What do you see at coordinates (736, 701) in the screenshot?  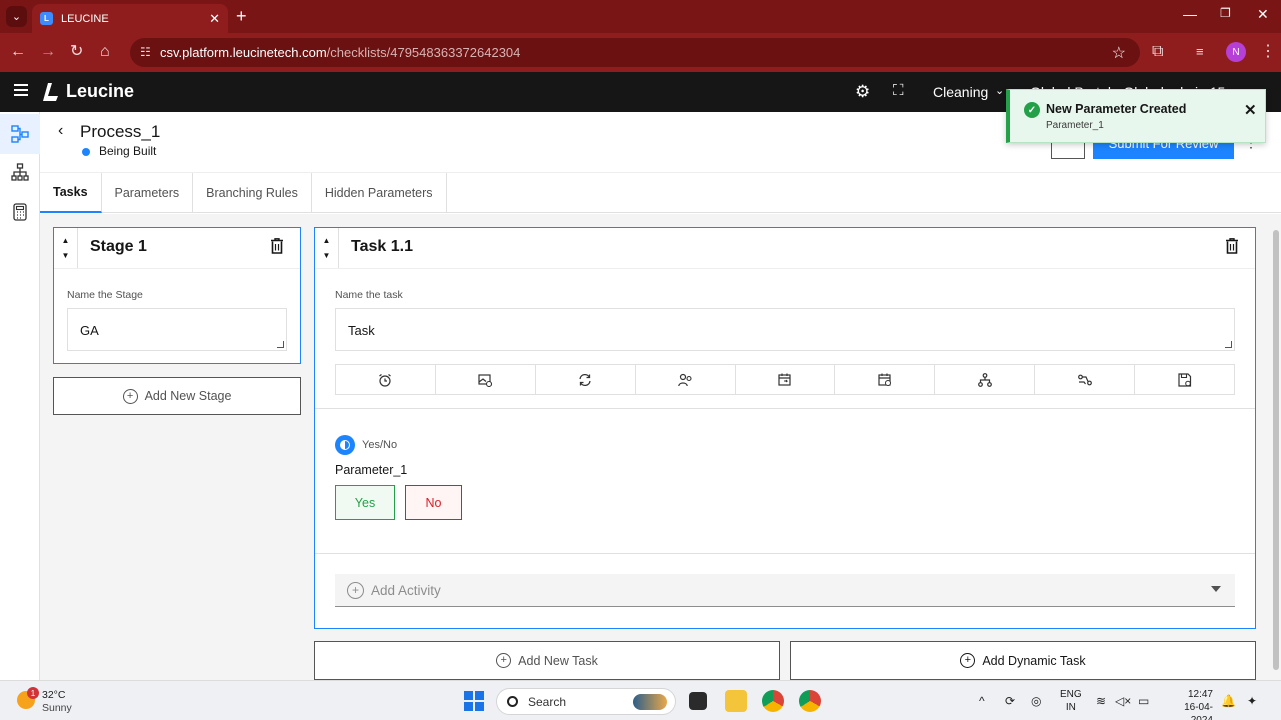 I see `file-explorer-icon` at bounding box center [736, 701].